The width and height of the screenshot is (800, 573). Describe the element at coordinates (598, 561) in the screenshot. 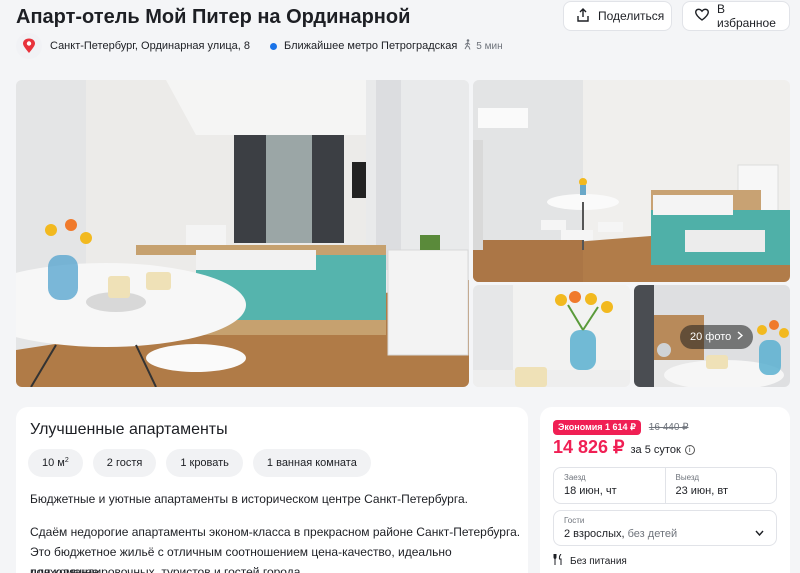

I see `meal-text: Без питания` at that location.